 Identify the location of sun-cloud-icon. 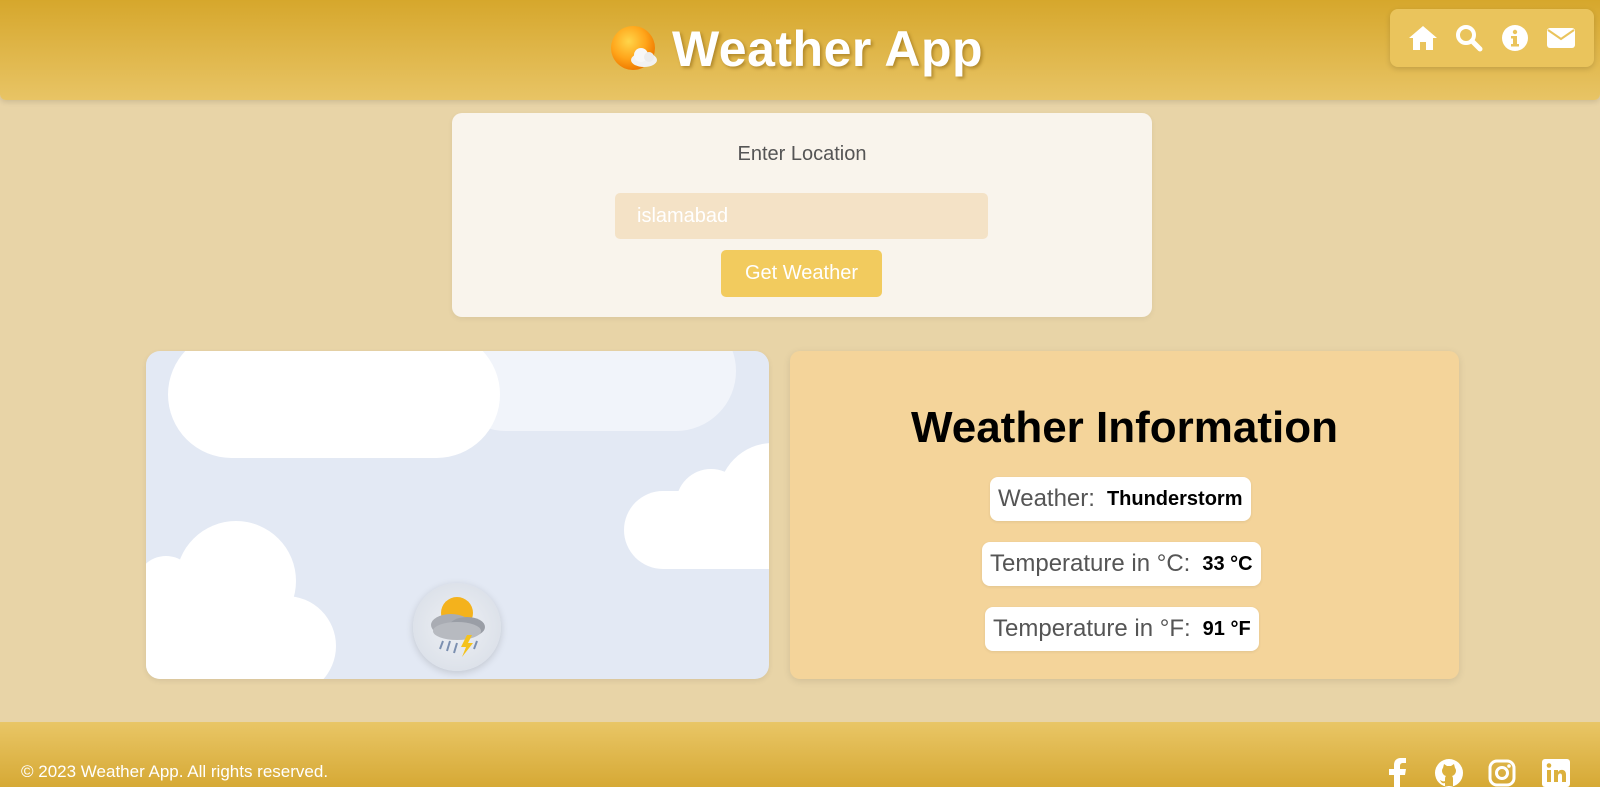
(635, 49).